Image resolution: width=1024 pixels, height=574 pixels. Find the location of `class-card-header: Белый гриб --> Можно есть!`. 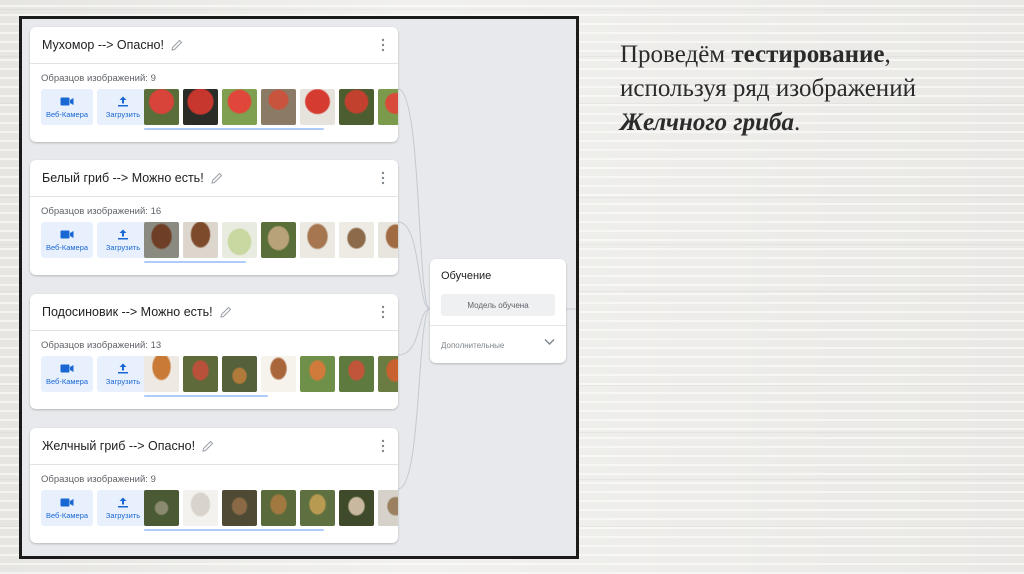

class-card-header: Белый гриб --> Можно есть! is located at coordinates (214, 178).